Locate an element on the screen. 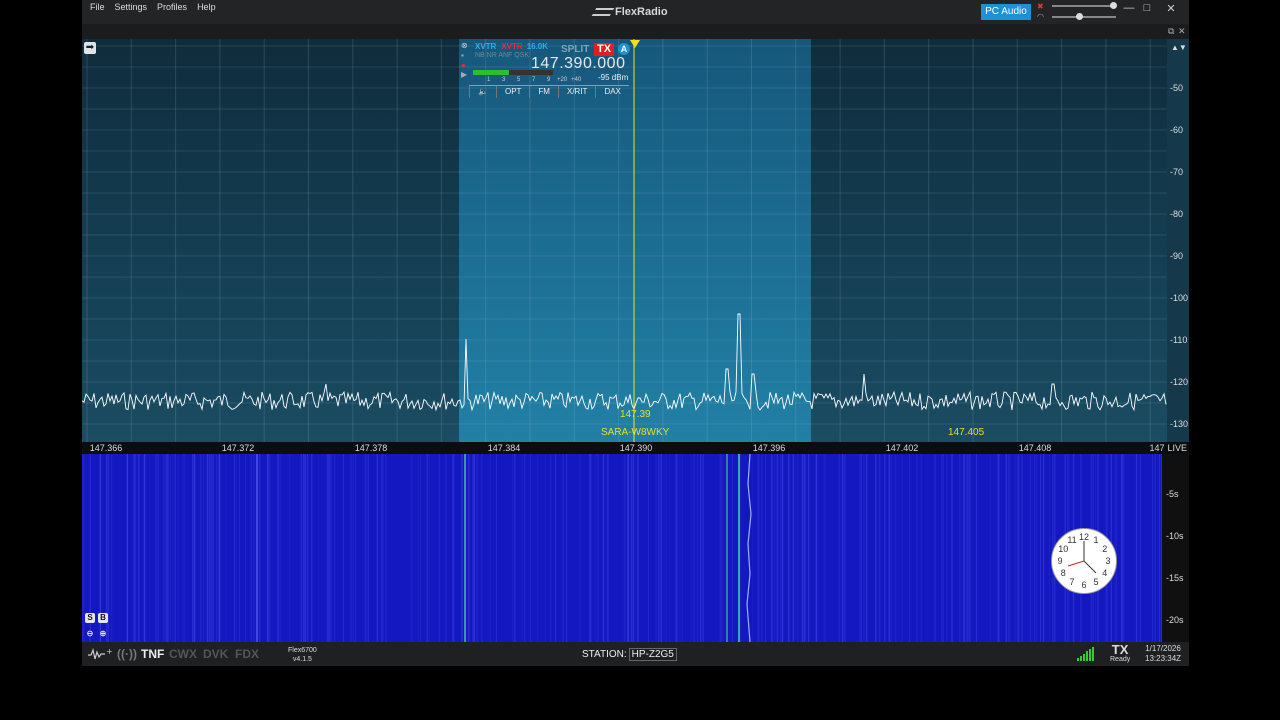  zoom-out-icon: ⊖ is located at coordinates (90, 634).